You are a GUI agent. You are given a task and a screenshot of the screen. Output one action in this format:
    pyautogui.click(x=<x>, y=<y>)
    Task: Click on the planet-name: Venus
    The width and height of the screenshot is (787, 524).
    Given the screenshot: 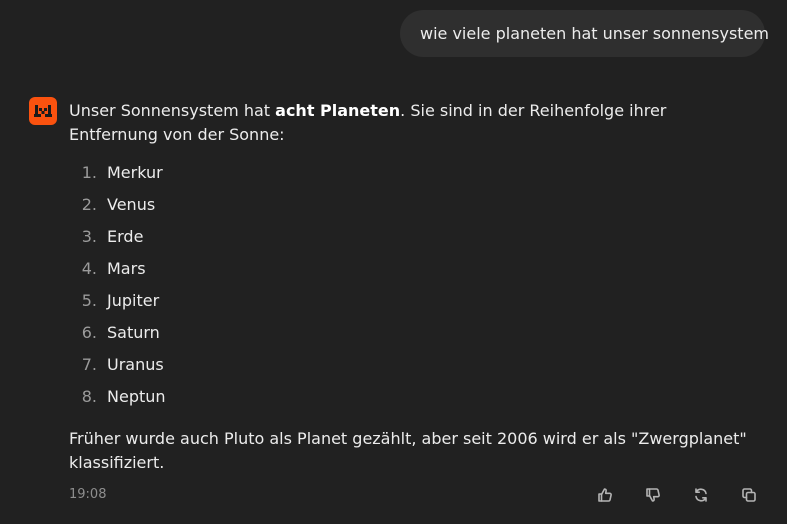 What is the action you would take?
    pyautogui.click(x=131, y=204)
    